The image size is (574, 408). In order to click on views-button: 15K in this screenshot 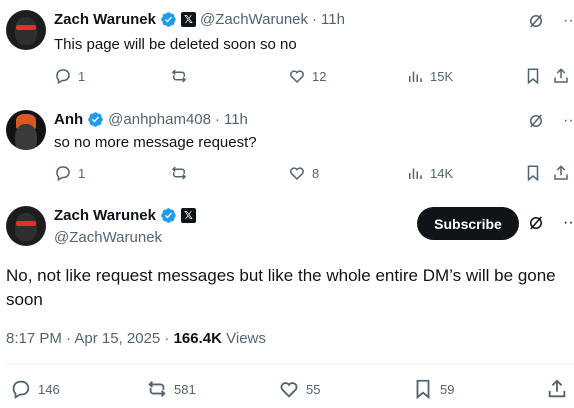, I will do `click(429, 76)`.